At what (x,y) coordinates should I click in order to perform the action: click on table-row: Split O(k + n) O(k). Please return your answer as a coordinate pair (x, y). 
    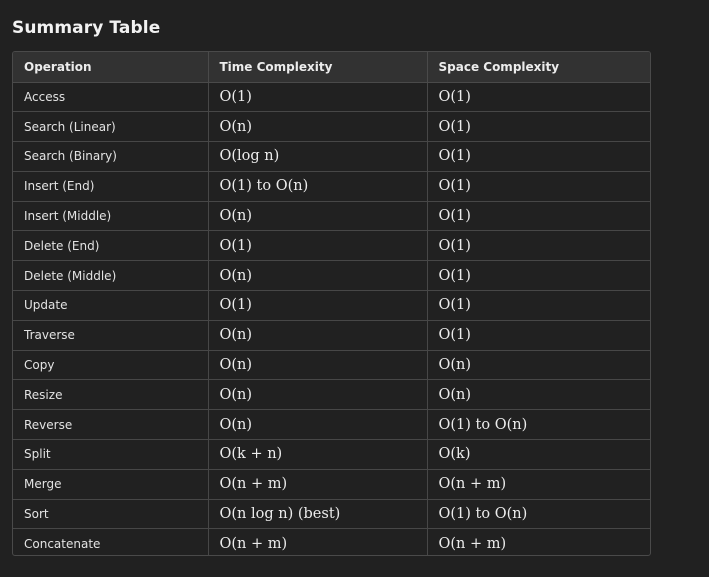
    Looking at the image, I should click on (331, 454).